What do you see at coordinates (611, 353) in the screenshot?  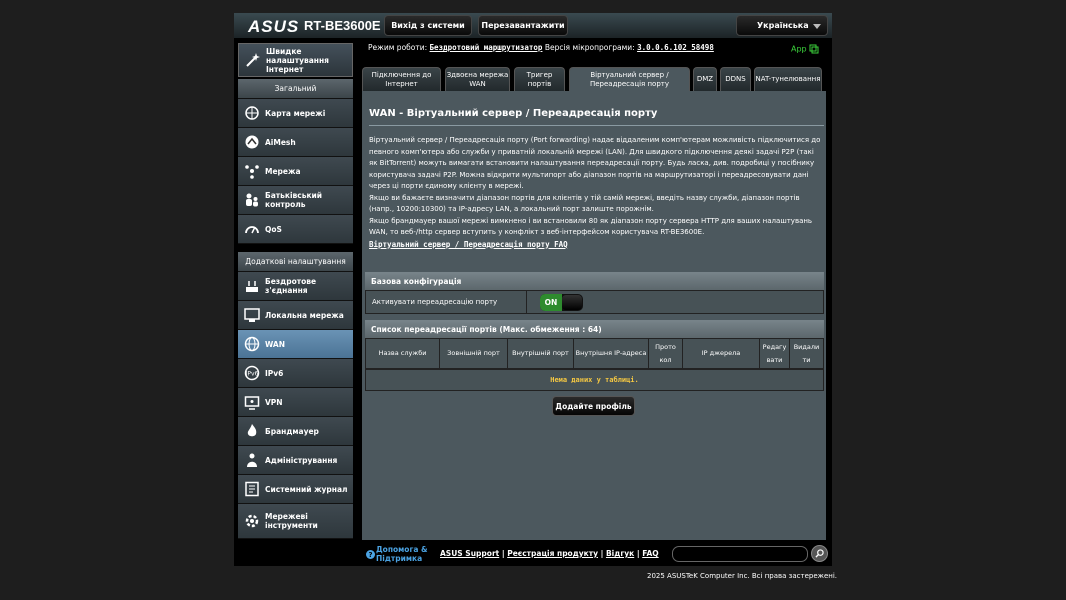 I see `col-internal-ip: Внутрішня IP-адреса` at bounding box center [611, 353].